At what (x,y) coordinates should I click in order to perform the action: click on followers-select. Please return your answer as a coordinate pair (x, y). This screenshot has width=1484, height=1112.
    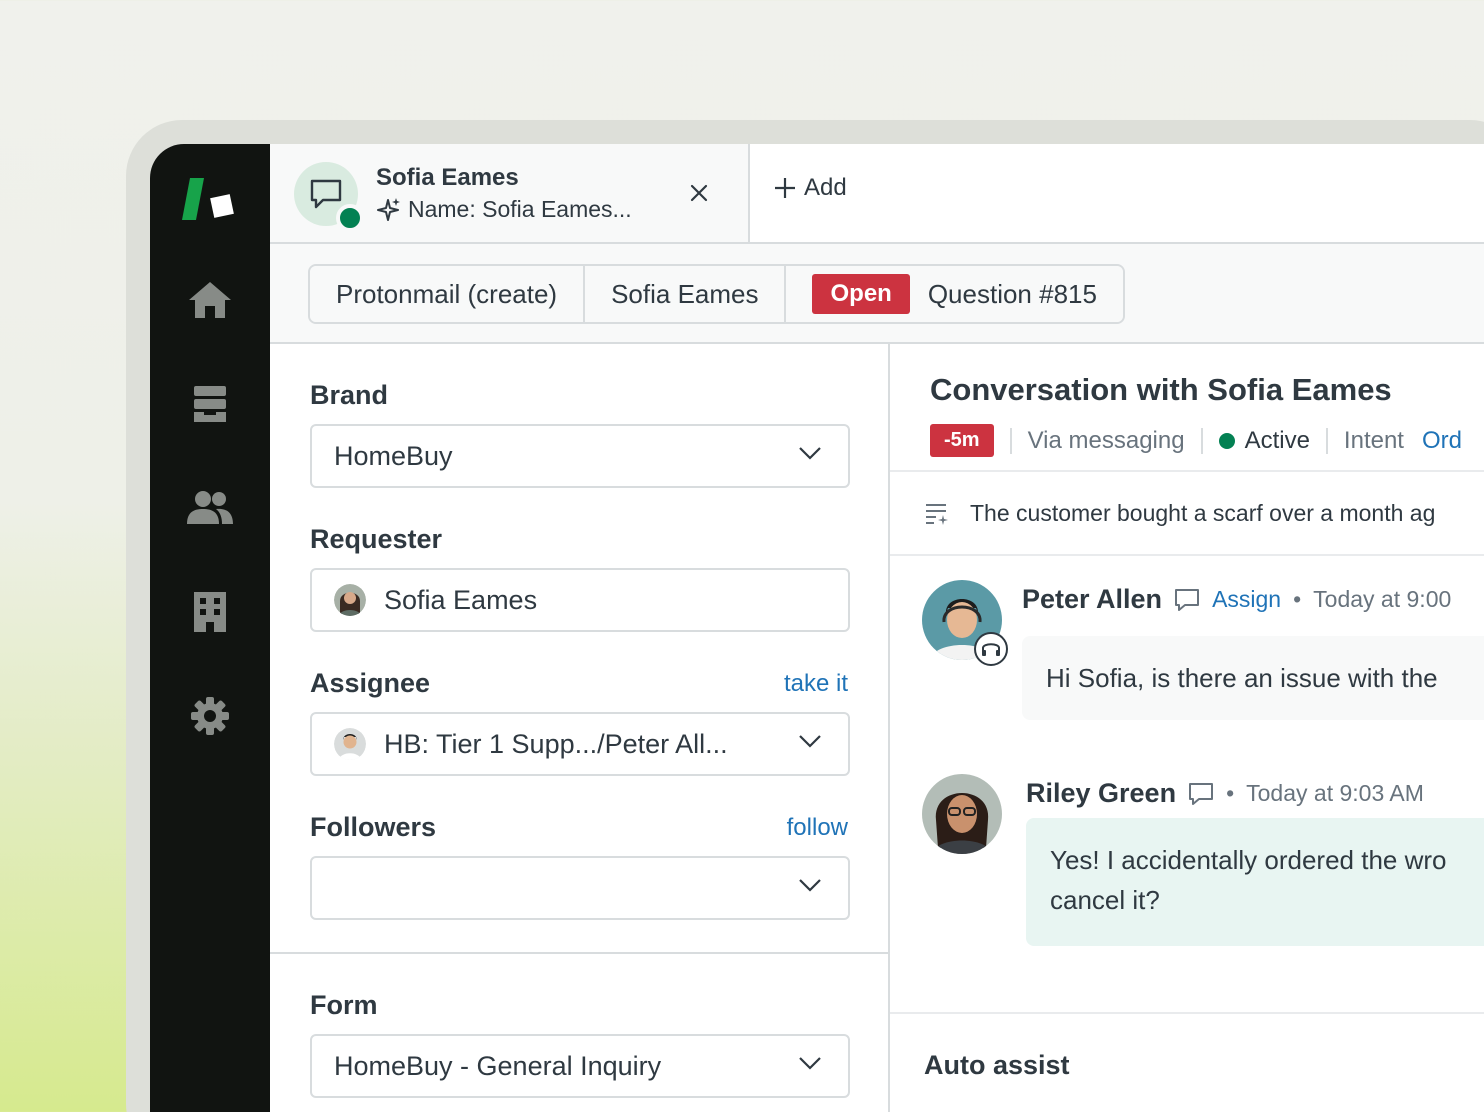
    Looking at the image, I should click on (580, 888).